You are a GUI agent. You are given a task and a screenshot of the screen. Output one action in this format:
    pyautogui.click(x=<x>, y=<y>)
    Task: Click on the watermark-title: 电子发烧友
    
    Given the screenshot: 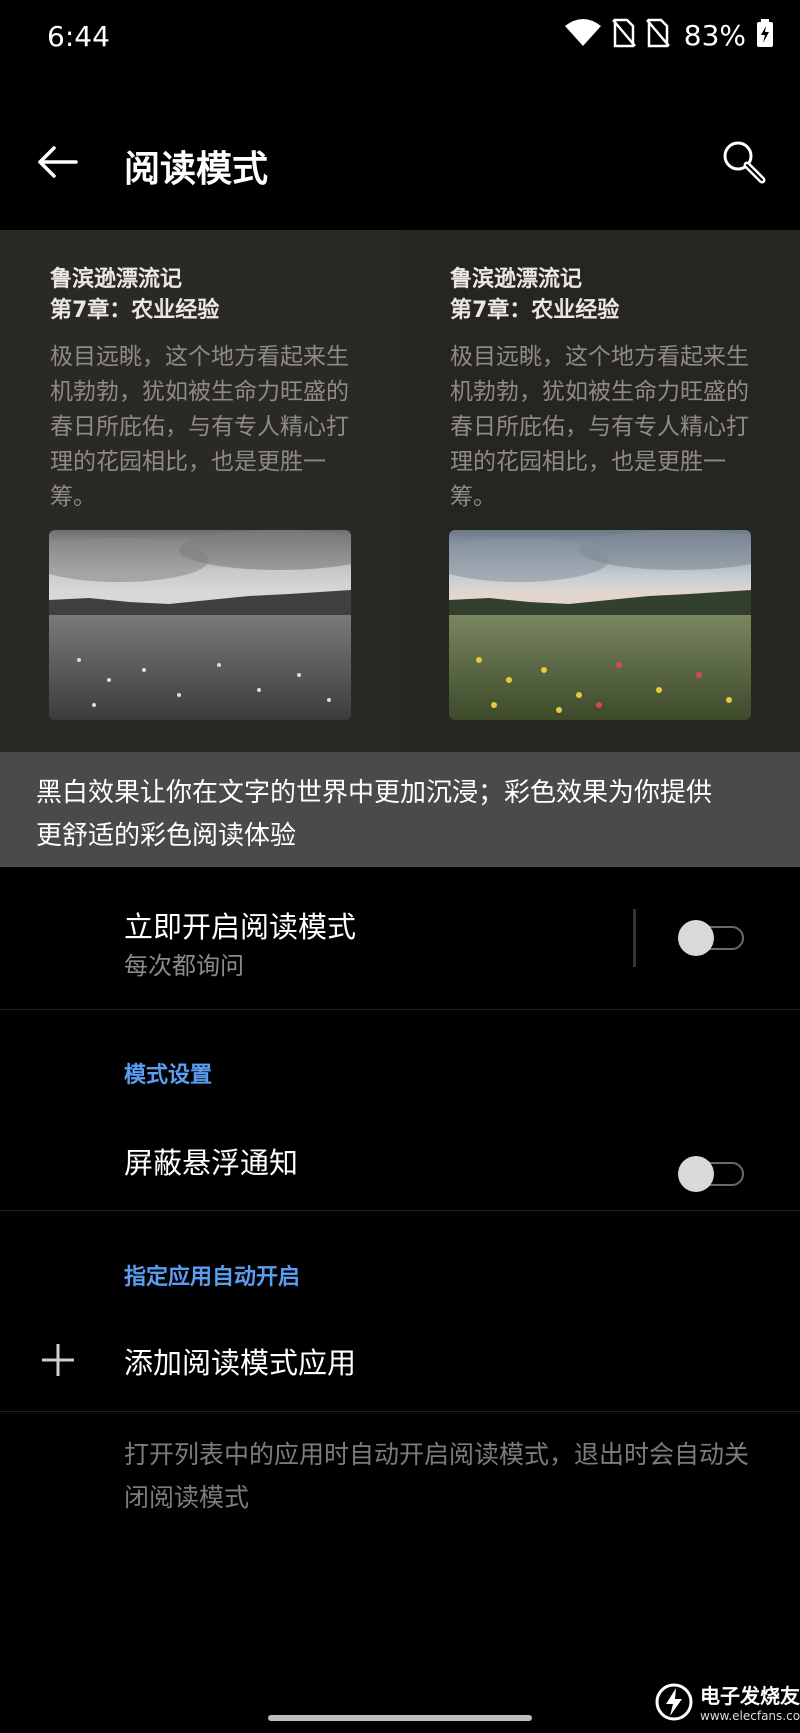 What is the action you would take?
    pyautogui.click(x=750, y=1696)
    